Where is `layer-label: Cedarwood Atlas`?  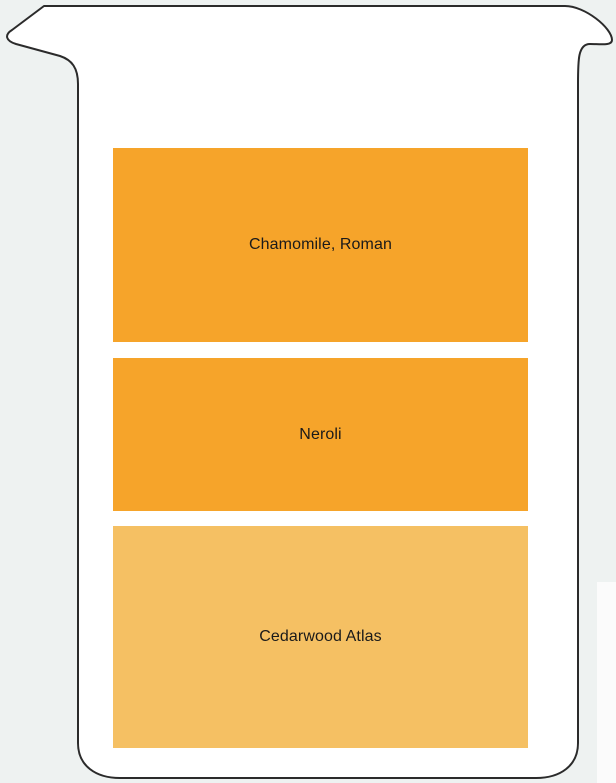 layer-label: Cedarwood Atlas is located at coordinates (320, 636).